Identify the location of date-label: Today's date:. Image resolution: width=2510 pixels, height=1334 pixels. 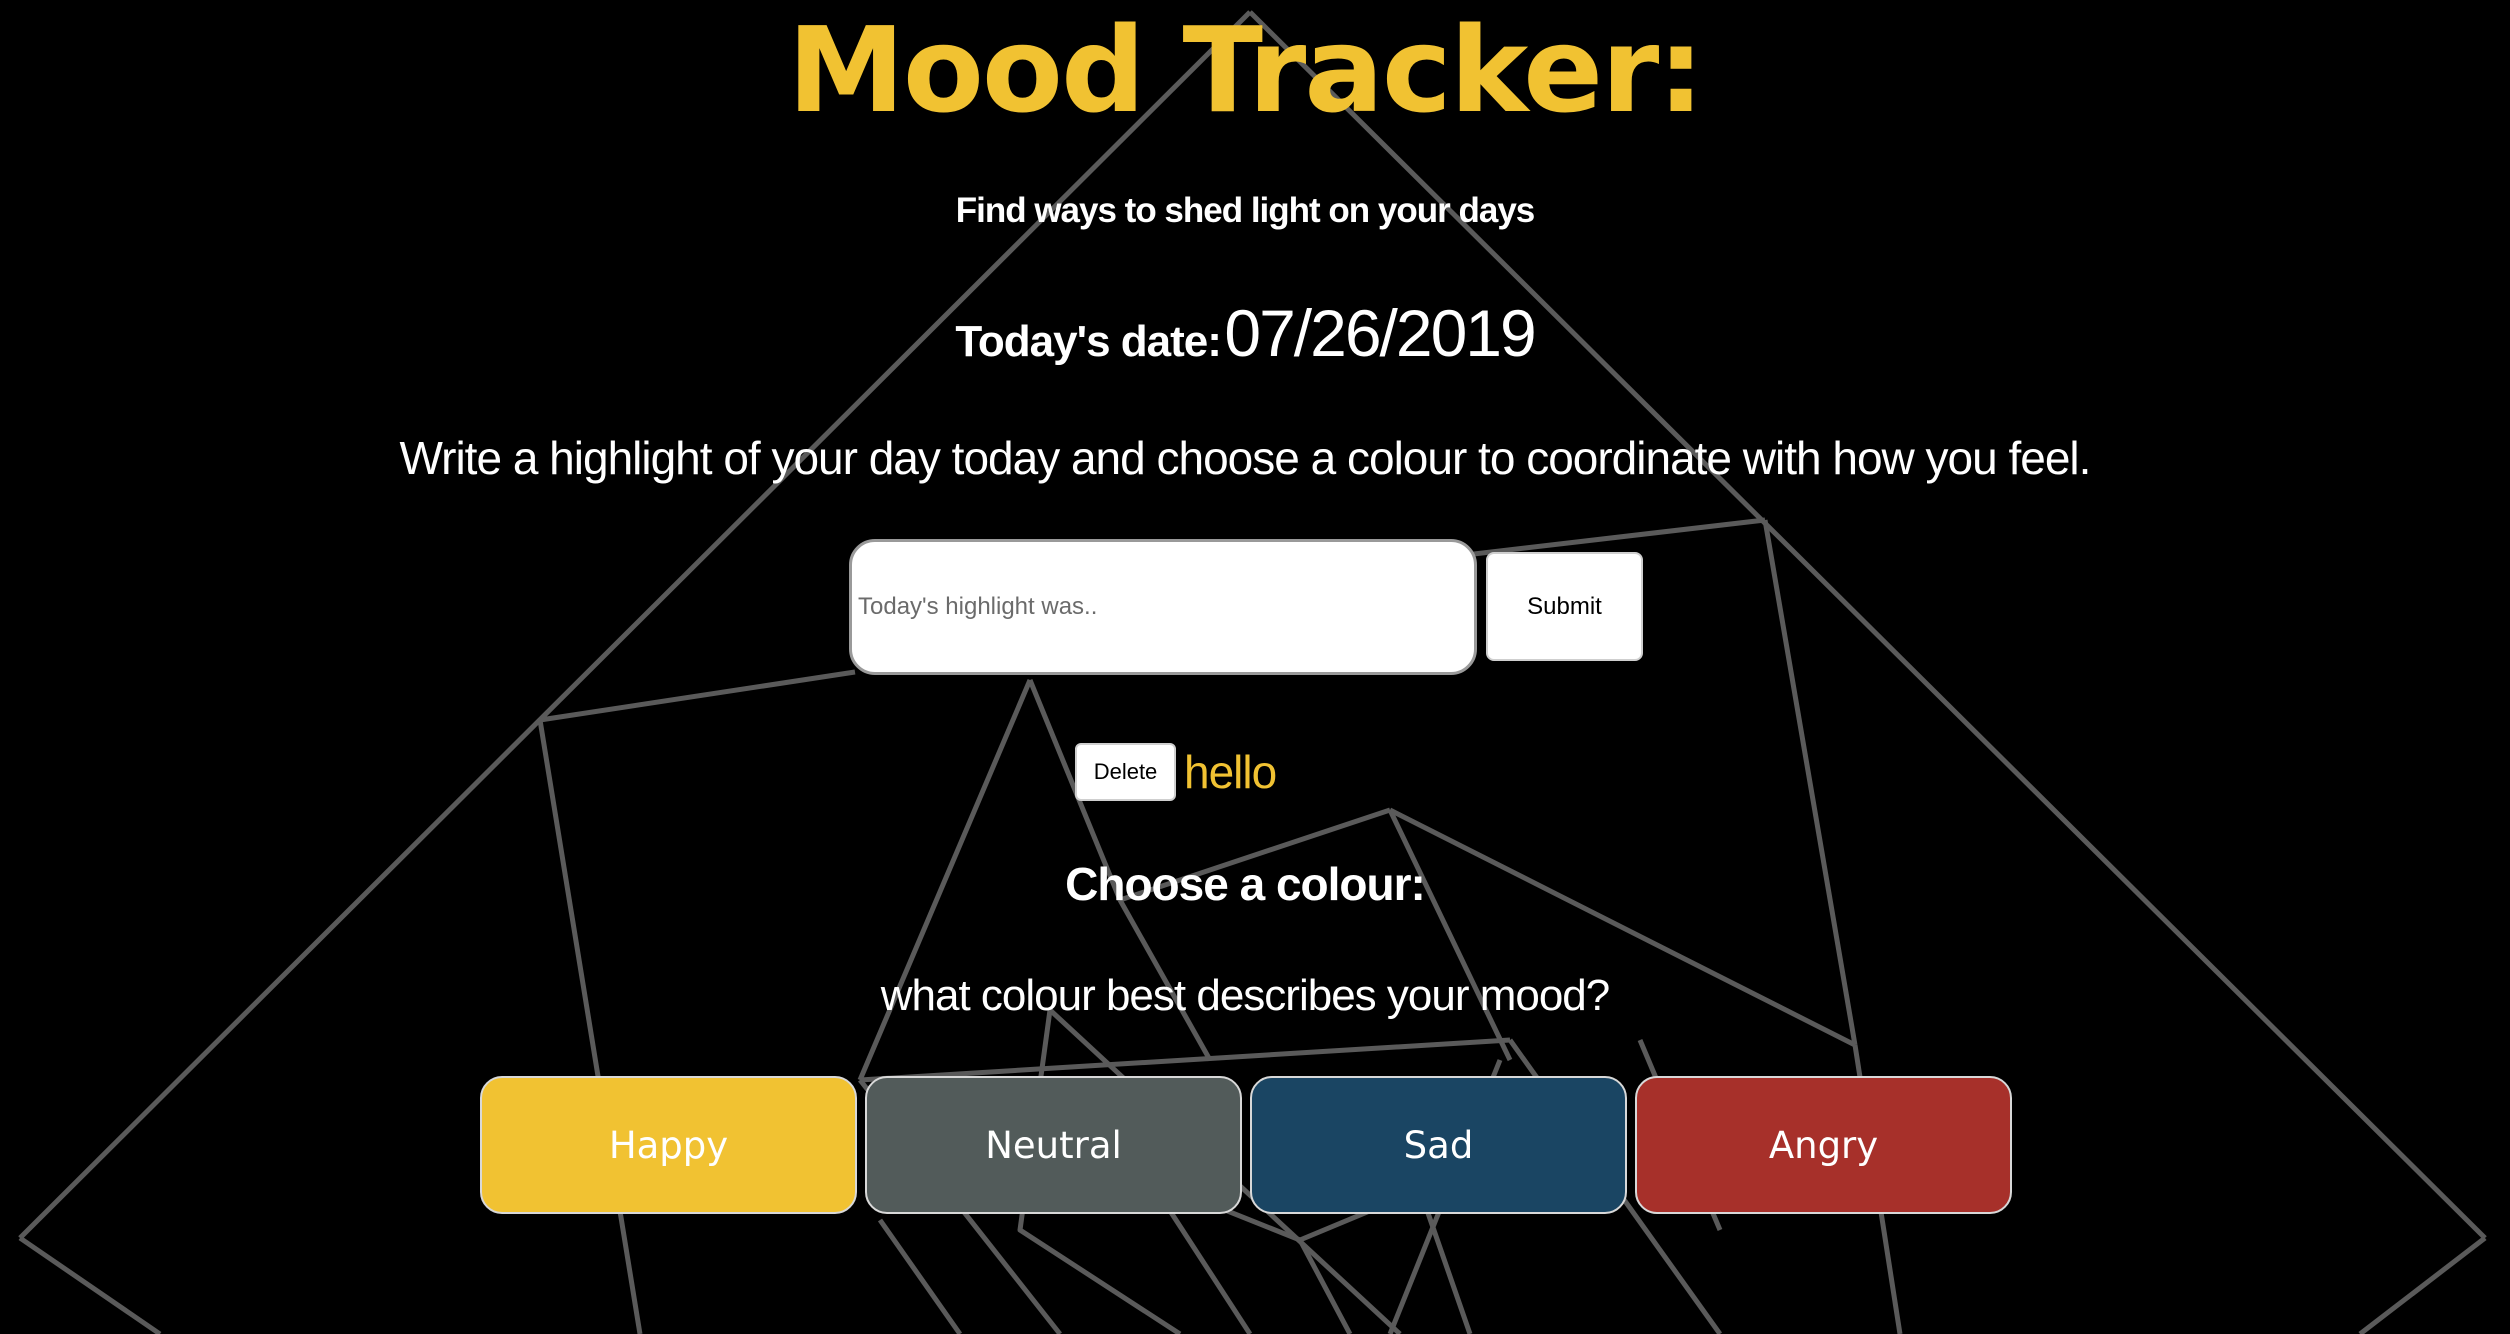
(1088, 341).